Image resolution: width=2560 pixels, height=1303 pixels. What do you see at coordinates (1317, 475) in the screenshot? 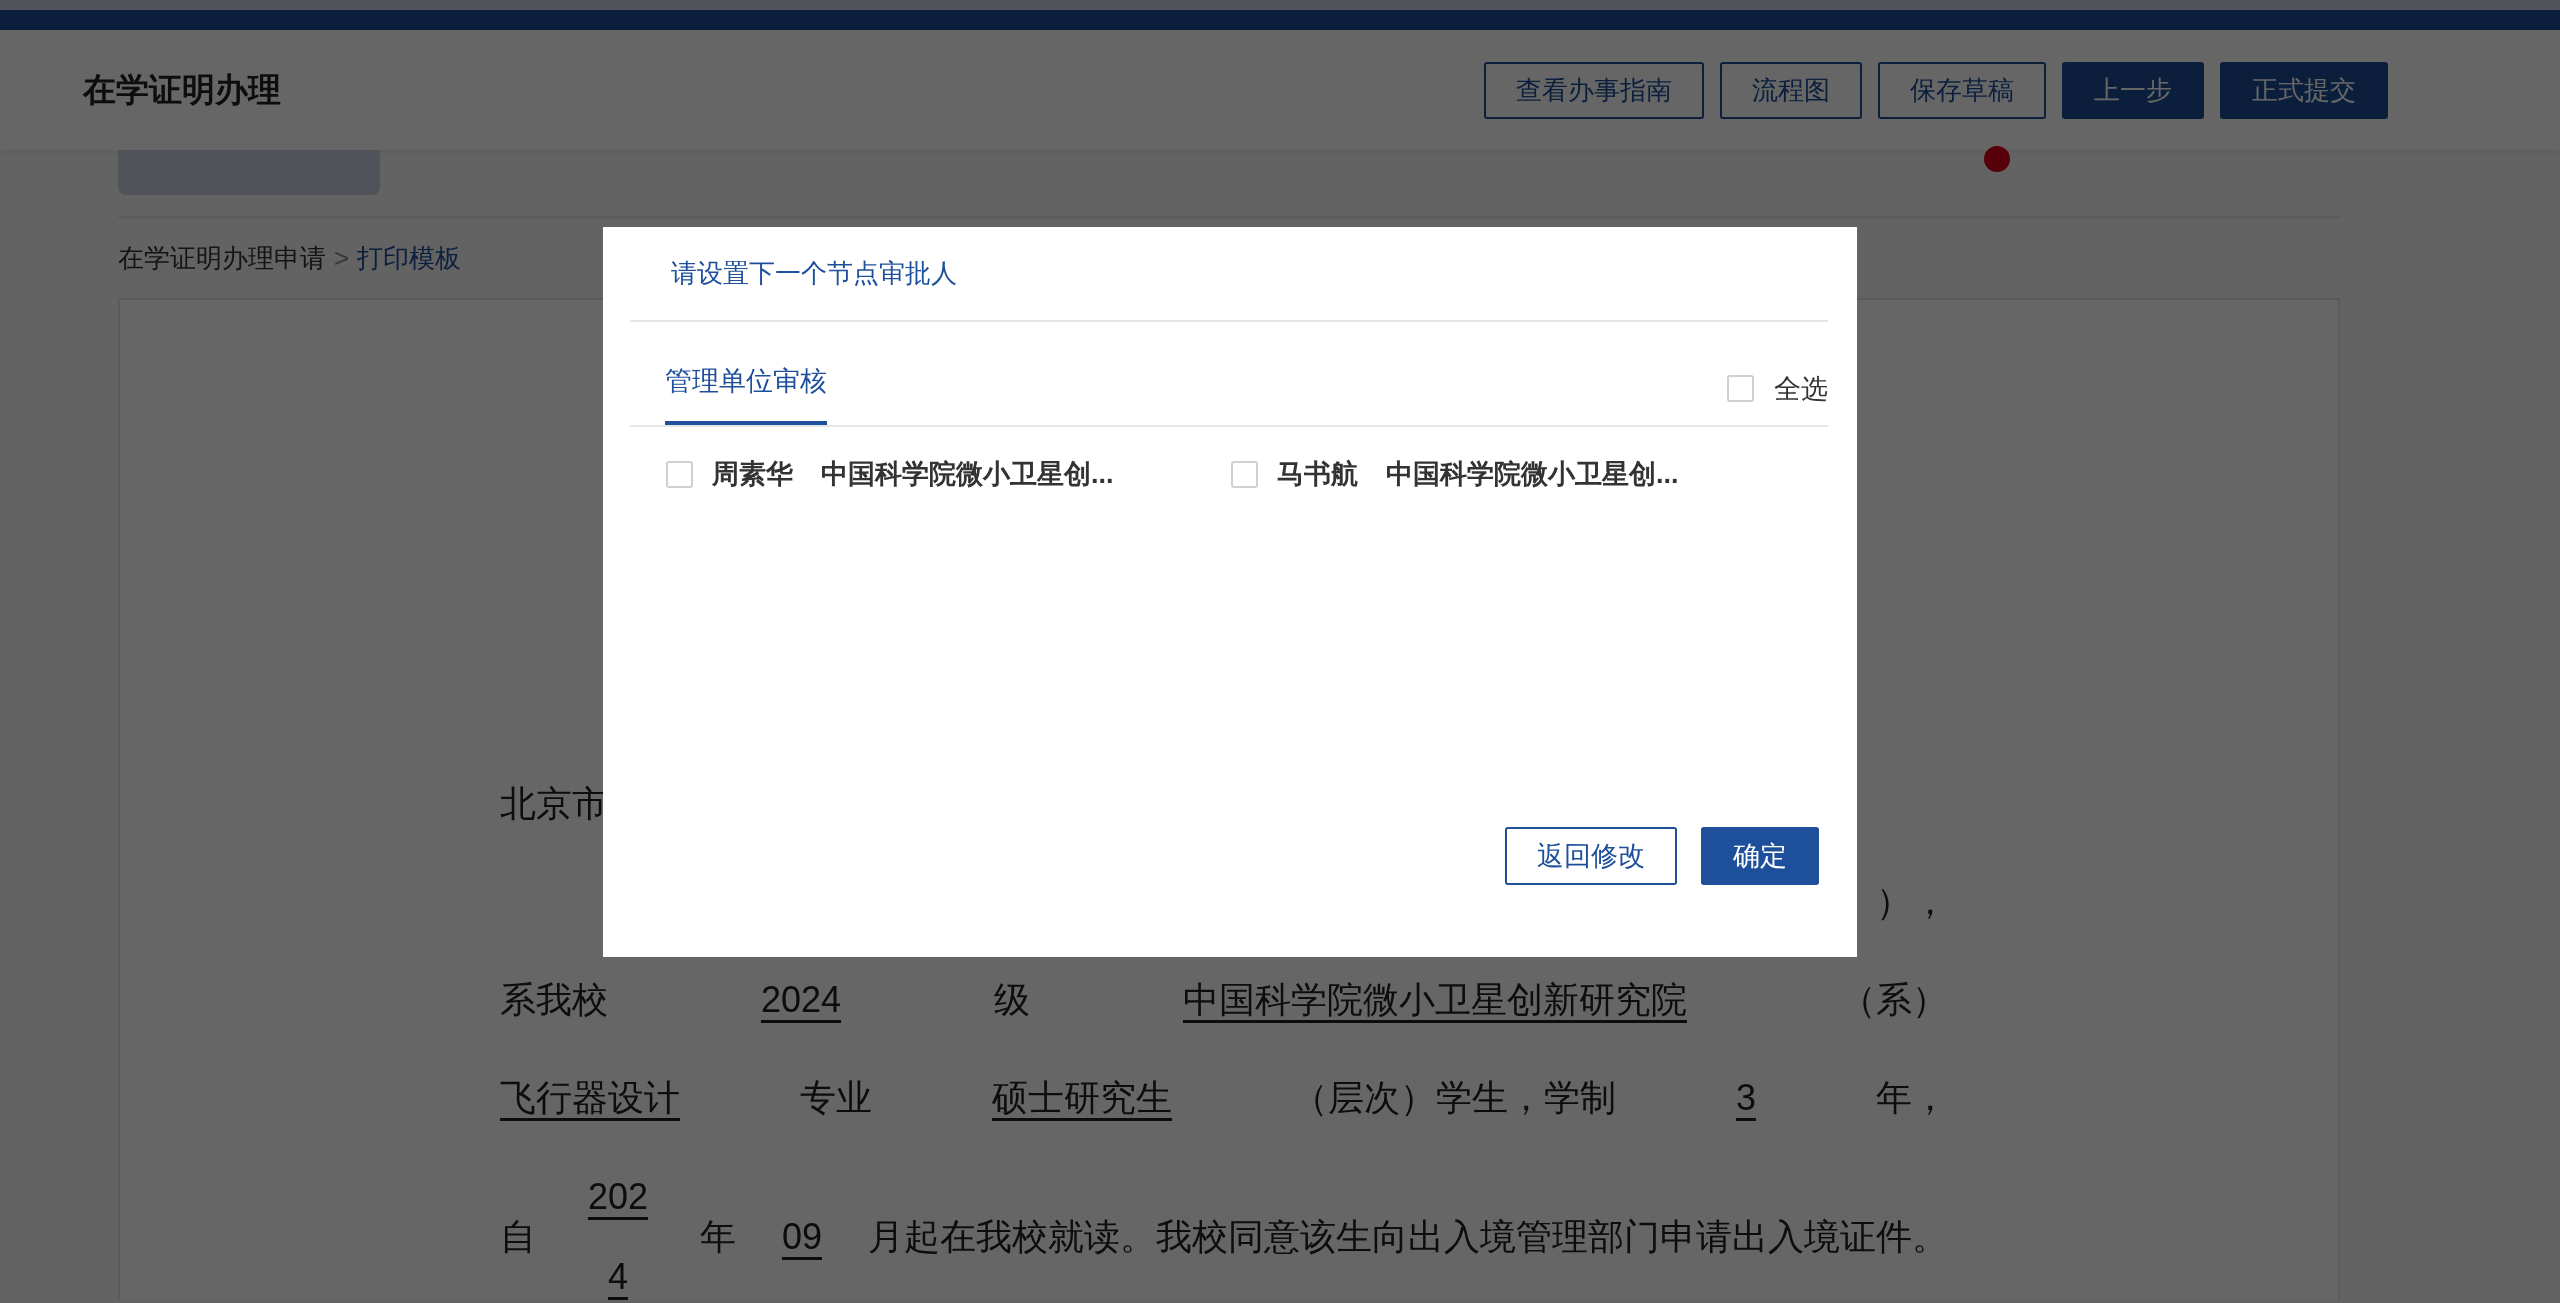
I see `approver-name: 马书航` at bounding box center [1317, 475].